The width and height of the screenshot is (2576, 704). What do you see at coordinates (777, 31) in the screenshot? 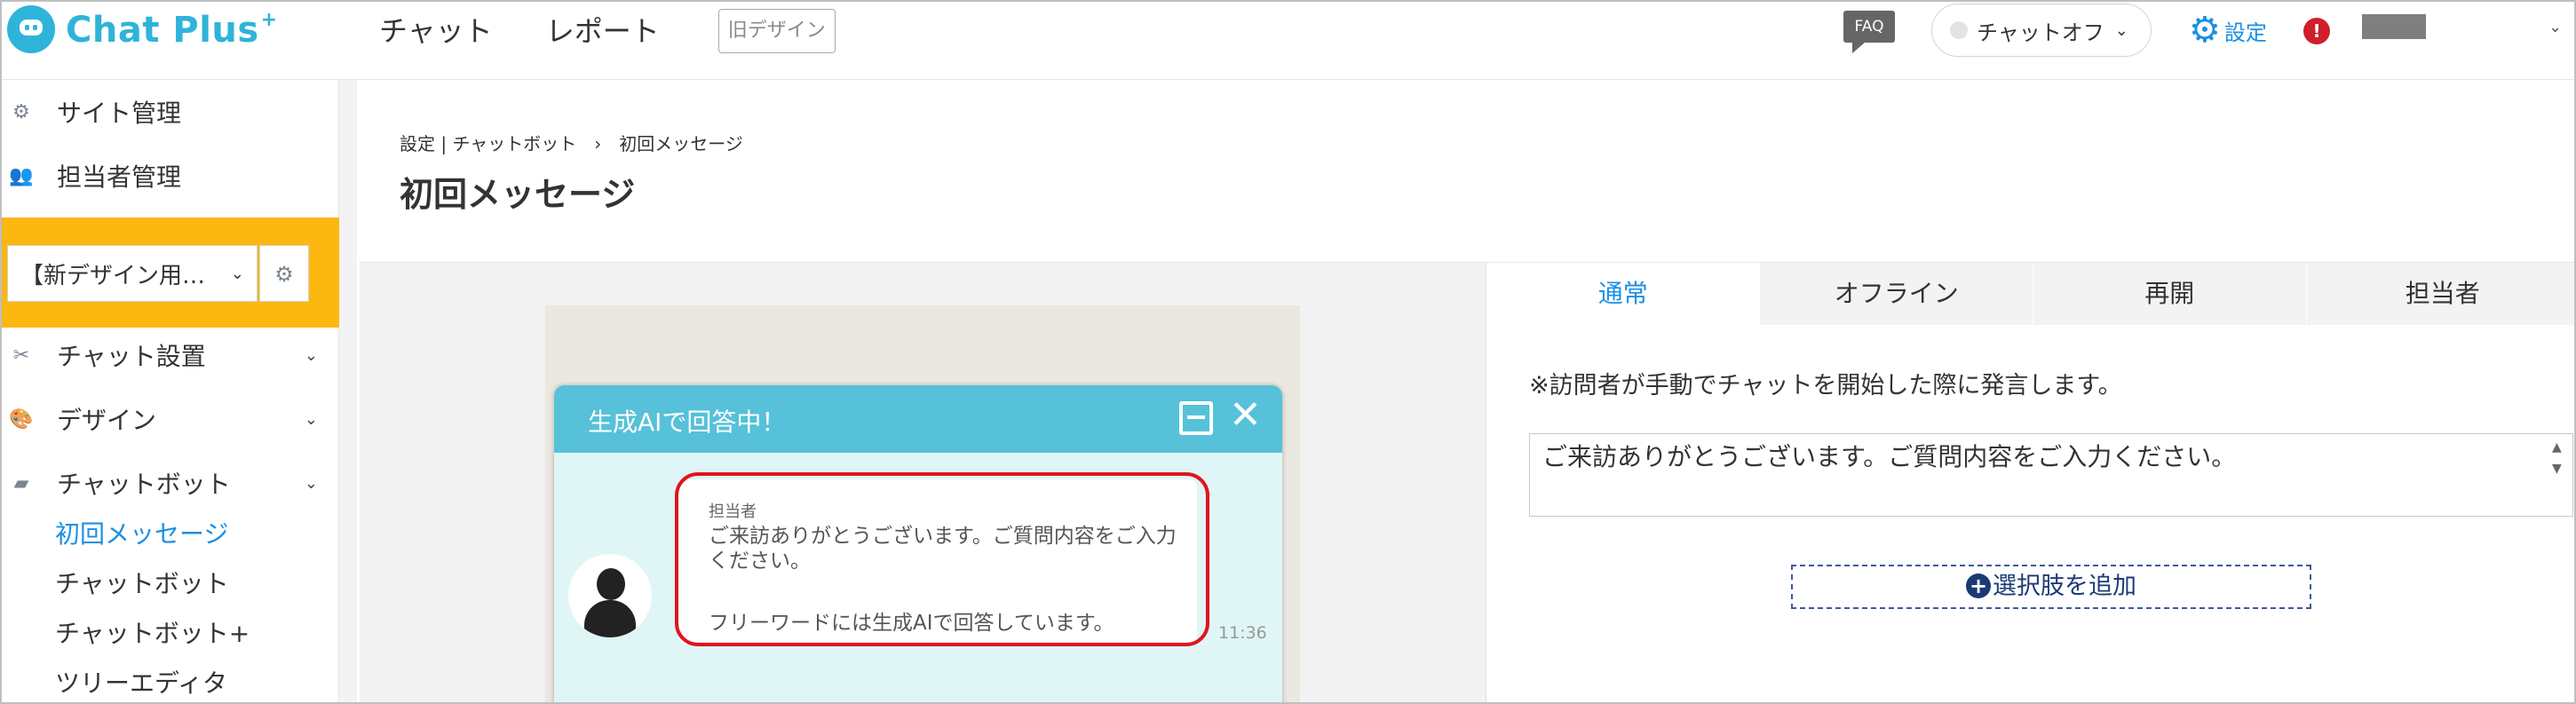
I see `old-design-button: 旧デザイン` at bounding box center [777, 31].